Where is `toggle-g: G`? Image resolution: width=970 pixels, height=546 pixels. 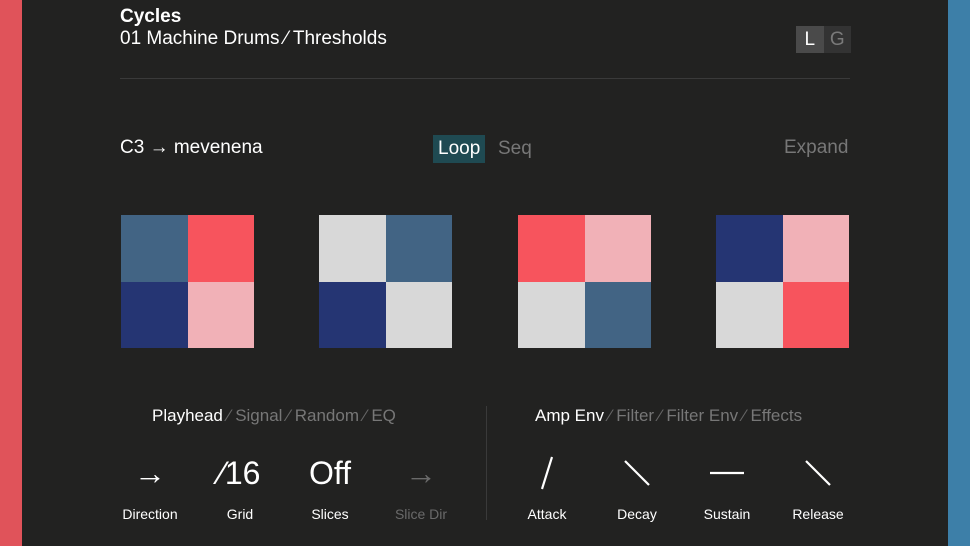
toggle-g: G is located at coordinates (838, 39).